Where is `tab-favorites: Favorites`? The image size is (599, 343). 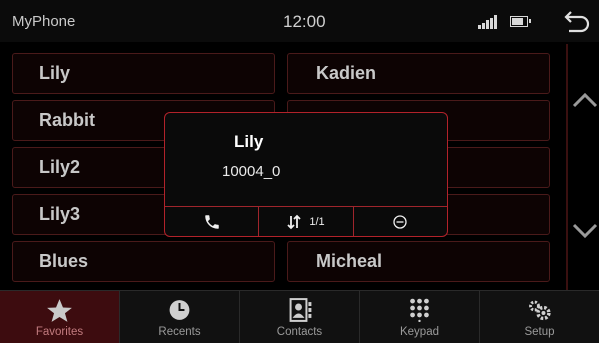
tab-favorites: Favorites is located at coordinates (60, 317).